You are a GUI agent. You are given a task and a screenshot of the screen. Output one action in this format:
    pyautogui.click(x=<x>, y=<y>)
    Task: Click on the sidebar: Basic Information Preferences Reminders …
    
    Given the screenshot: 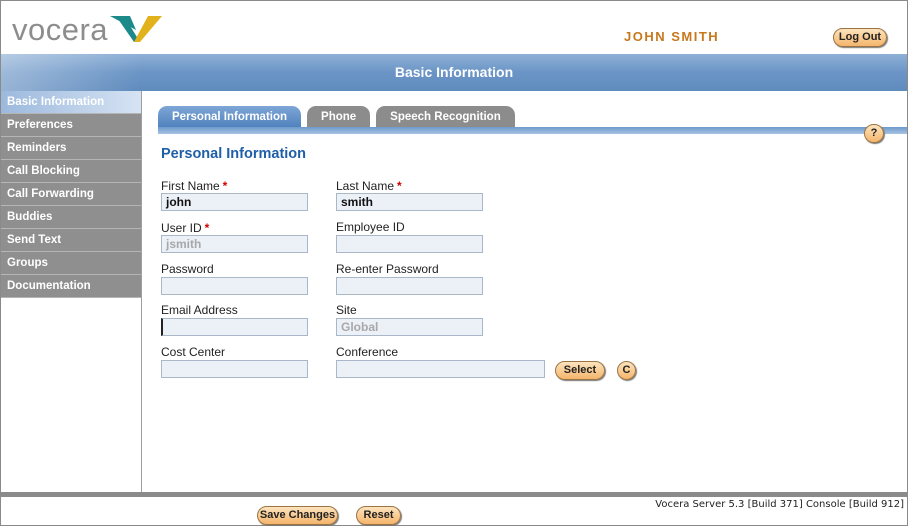 What is the action you would take?
    pyautogui.click(x=71, y=292)
    